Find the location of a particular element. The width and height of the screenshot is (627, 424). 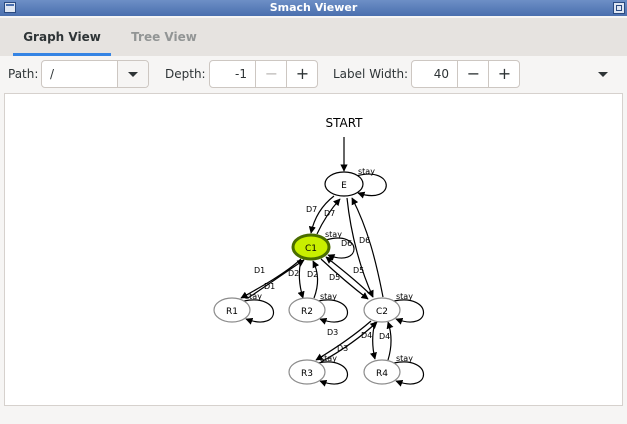

path-label: Path: is located at coordinates (23, 74).